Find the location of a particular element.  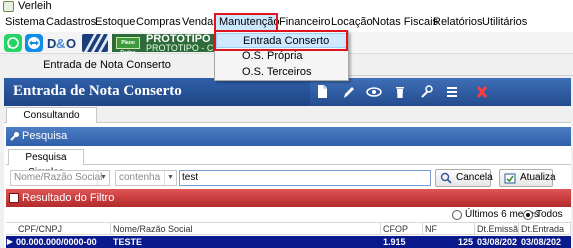

tab-consultando-registros: Consultando Registros is located at coordinates (51, 121).